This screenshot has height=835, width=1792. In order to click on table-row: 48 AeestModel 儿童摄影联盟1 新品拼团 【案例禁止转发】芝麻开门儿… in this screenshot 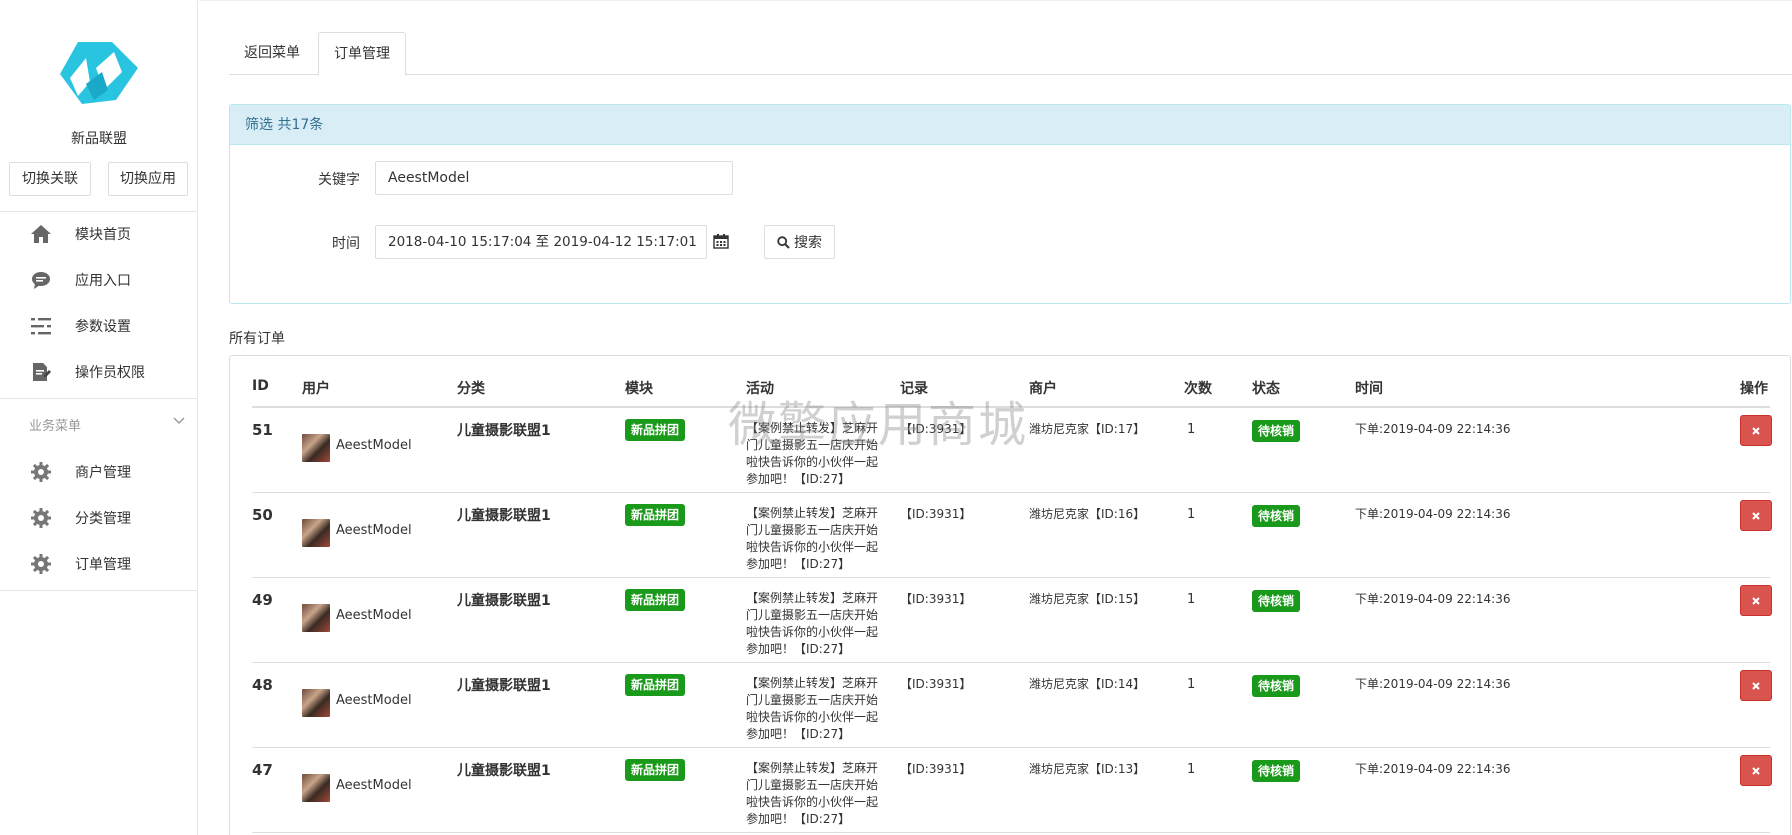, I will do `click(1012, 705)`.